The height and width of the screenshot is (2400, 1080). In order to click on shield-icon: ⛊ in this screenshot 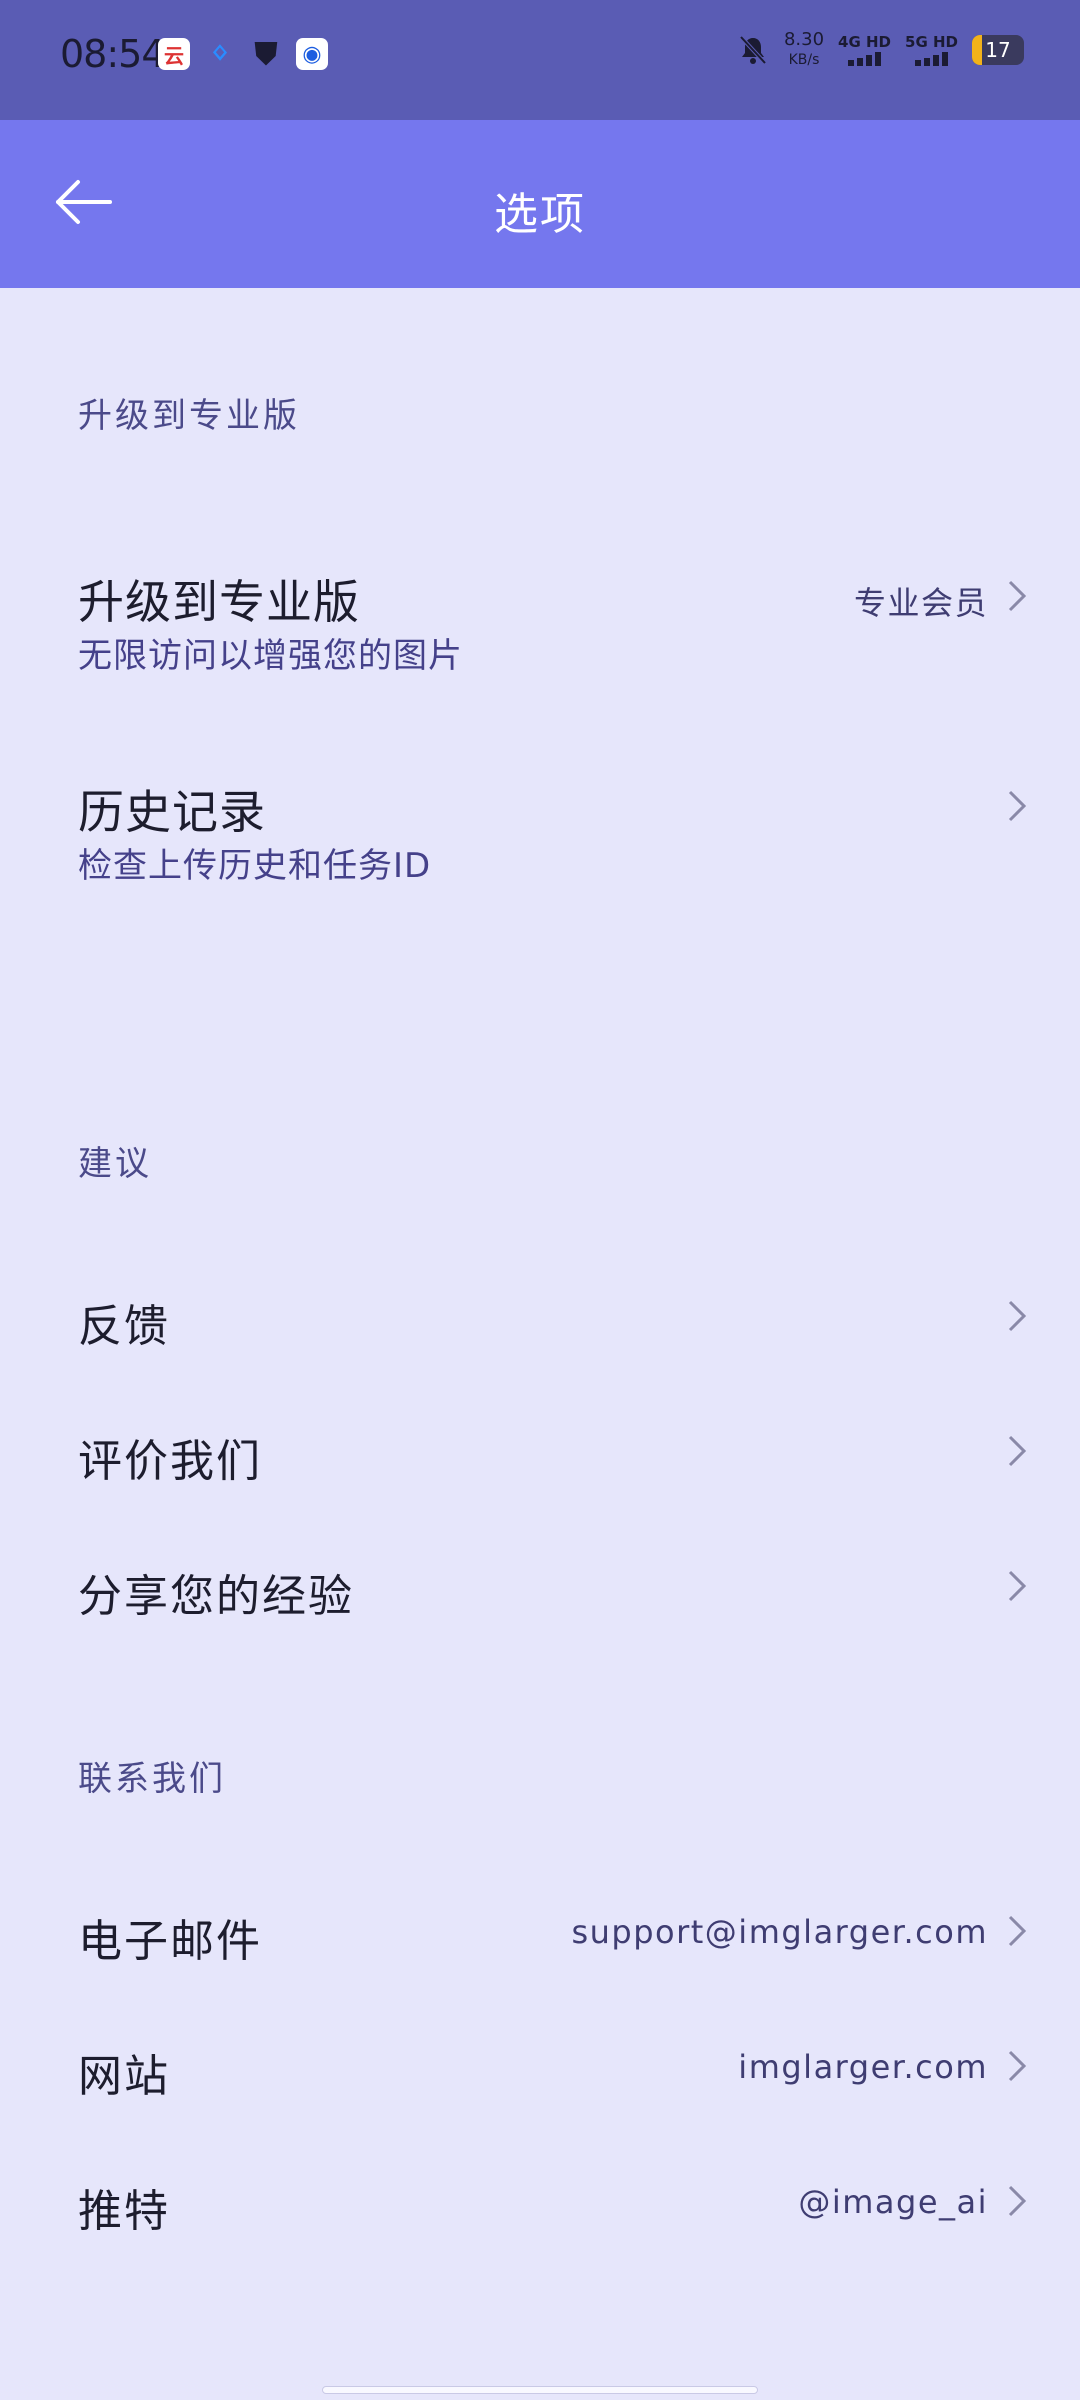, I will do `click(266, 54)`.